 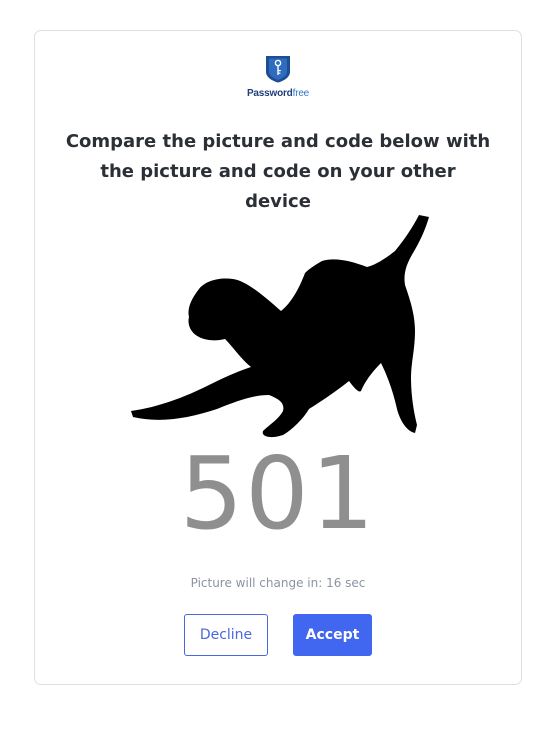 I want to click on action-buttons: Decline Accept, so click(x=278, y=635).